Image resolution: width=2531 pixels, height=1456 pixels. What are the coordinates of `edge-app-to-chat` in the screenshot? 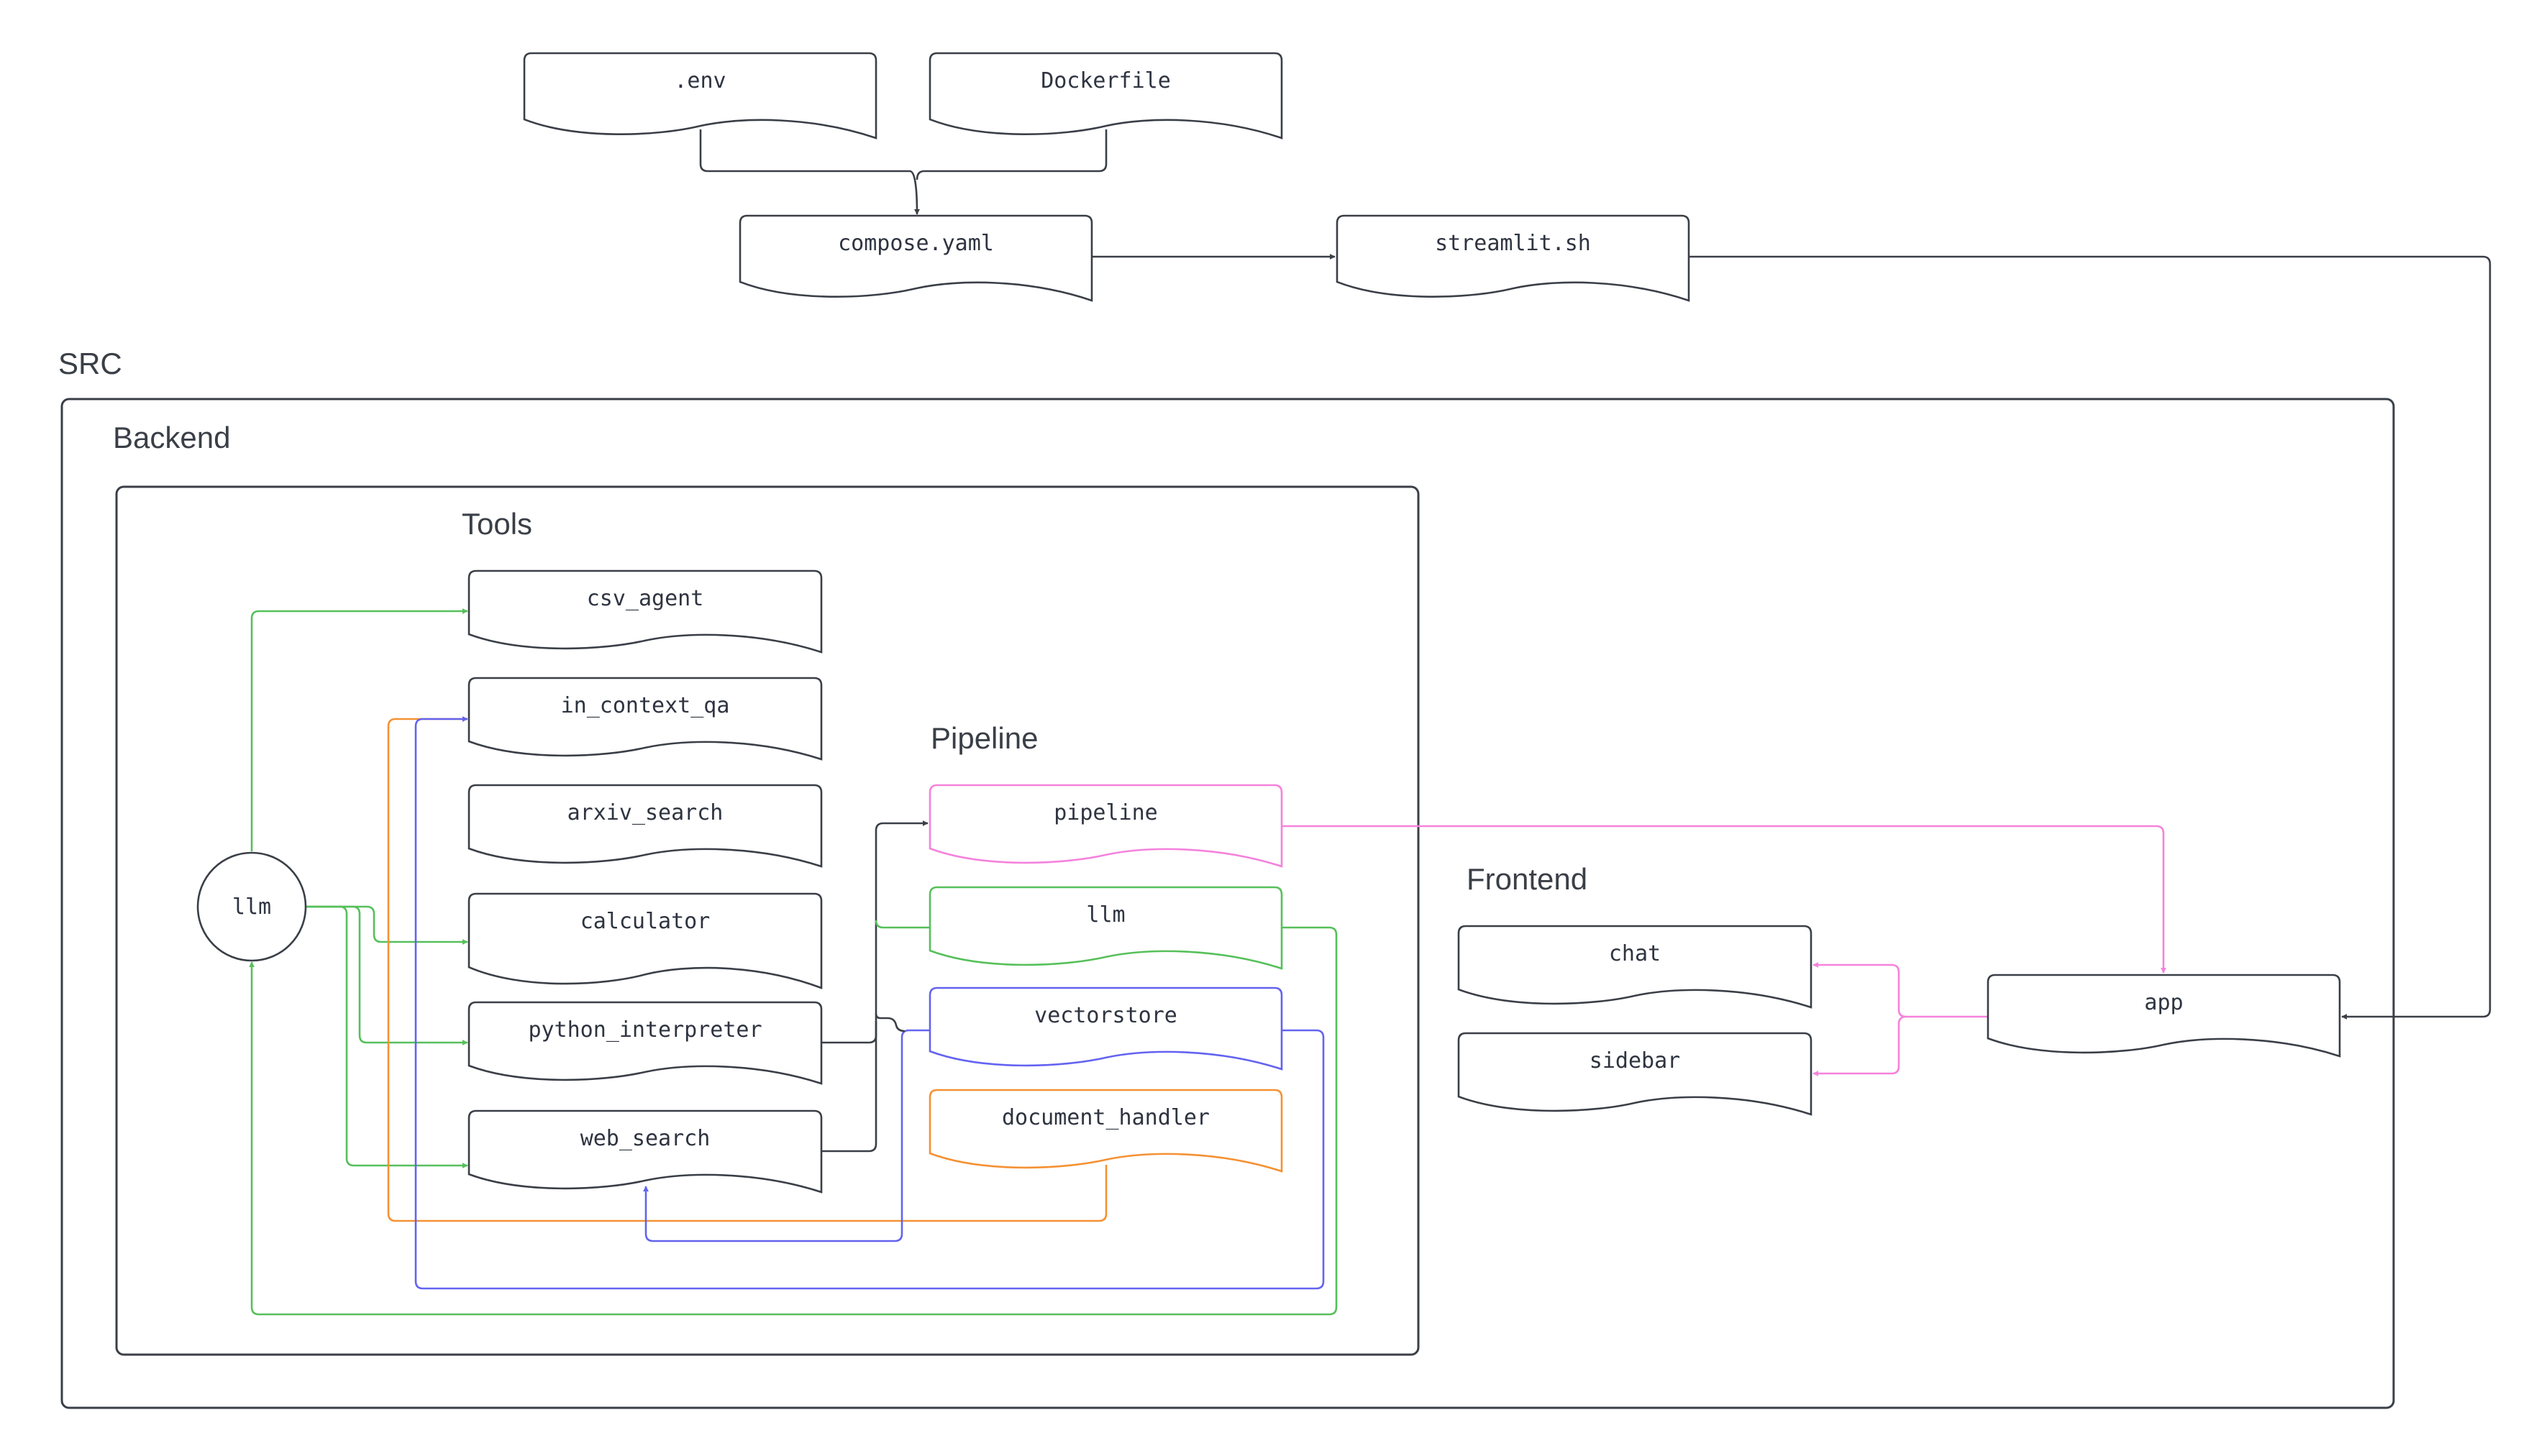 It's located at (1900, 990).